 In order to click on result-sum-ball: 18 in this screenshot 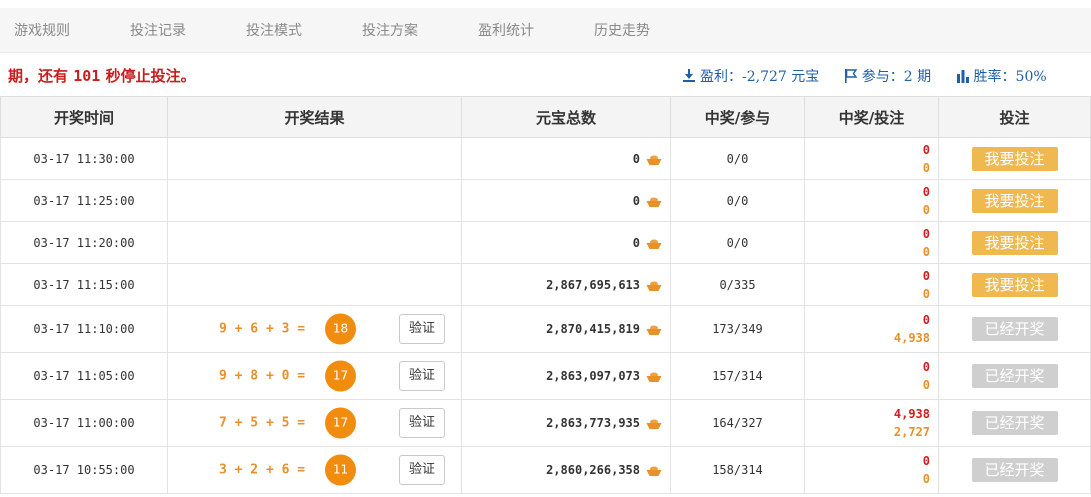, I will do `click(340, 329)`.